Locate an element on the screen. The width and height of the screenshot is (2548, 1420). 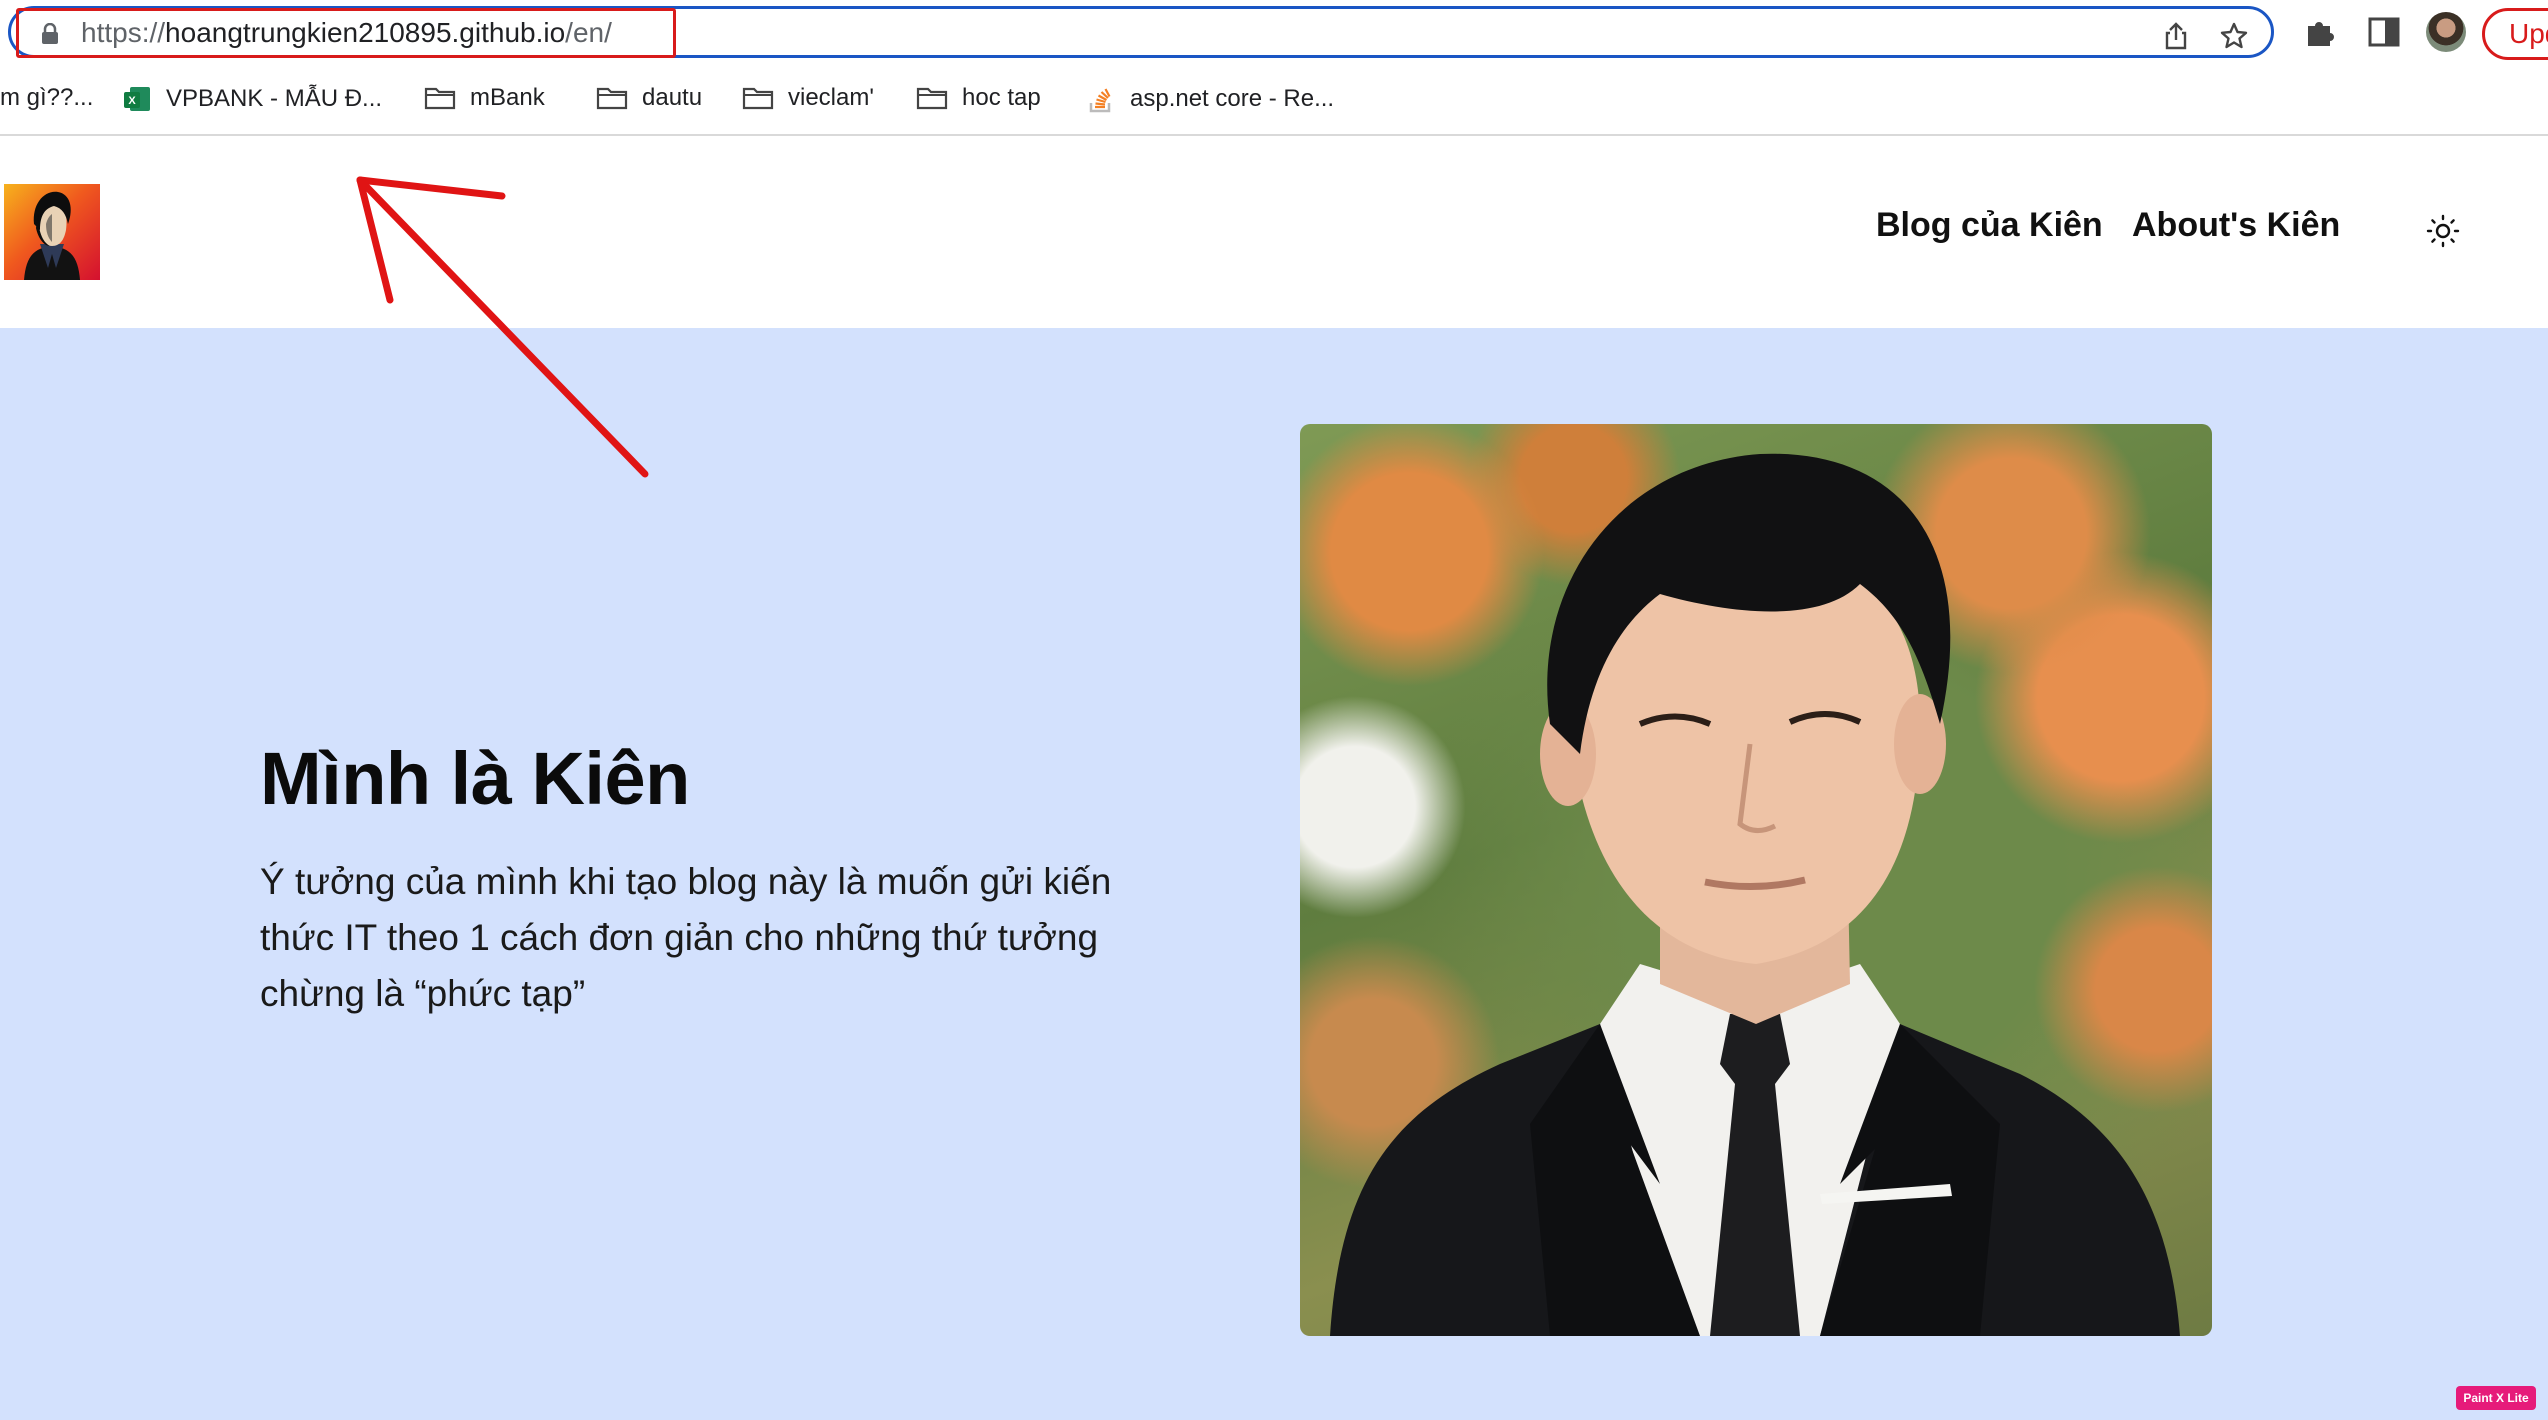
paint-x-lite-badge: Paint X Lite is located at coordinates (2496, 1398).